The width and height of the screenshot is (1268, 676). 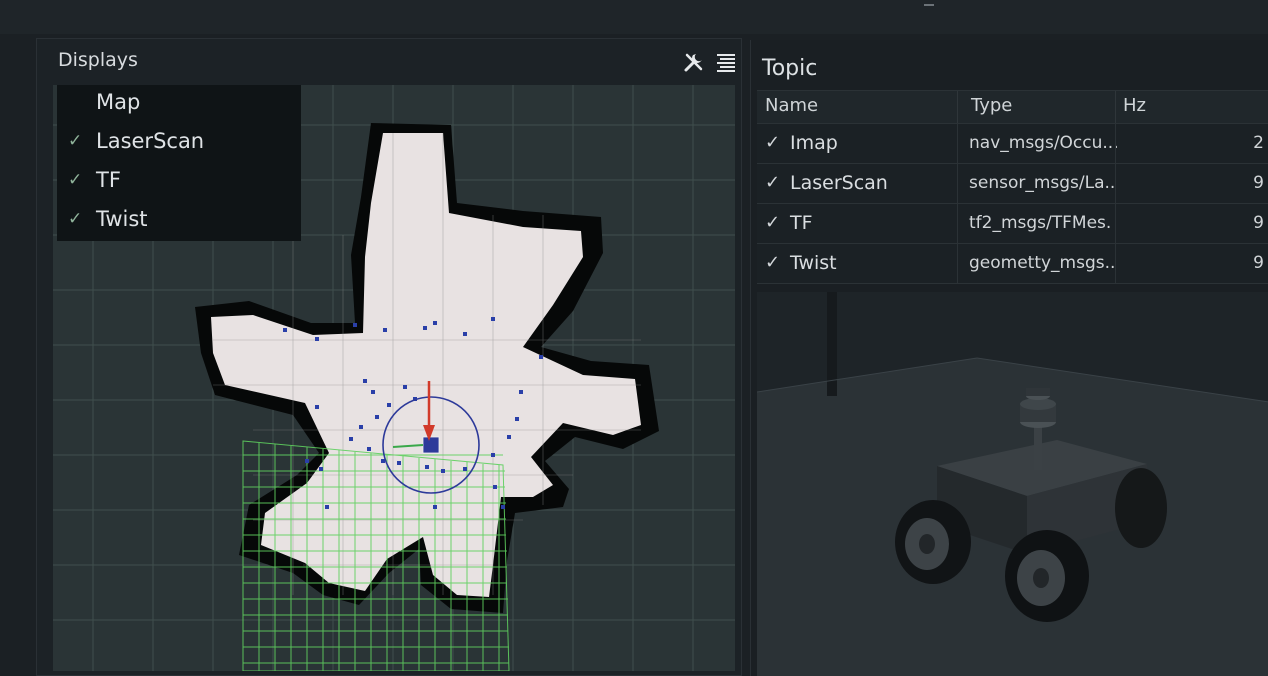 I want to click on display-item-twist: ✓ Twist, so click(x=179, y=221).